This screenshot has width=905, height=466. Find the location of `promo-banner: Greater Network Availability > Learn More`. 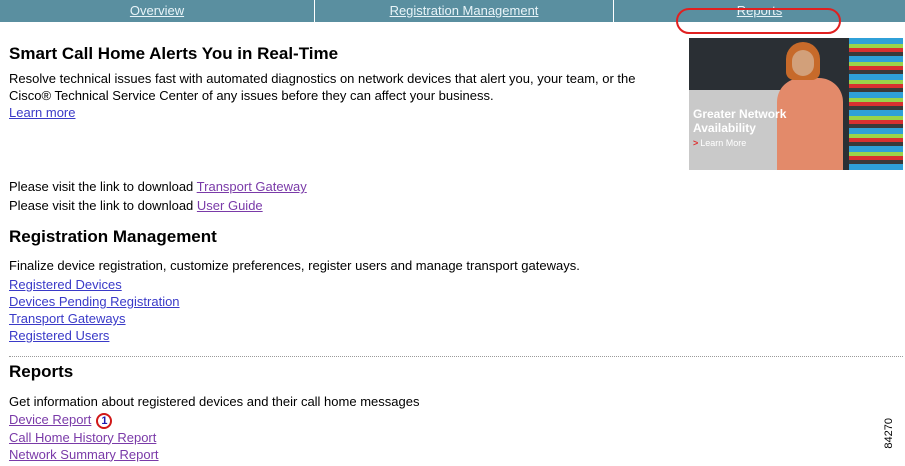

promo-banner: Greater Network Availability > Learn More is located at coordinates (796, 104).